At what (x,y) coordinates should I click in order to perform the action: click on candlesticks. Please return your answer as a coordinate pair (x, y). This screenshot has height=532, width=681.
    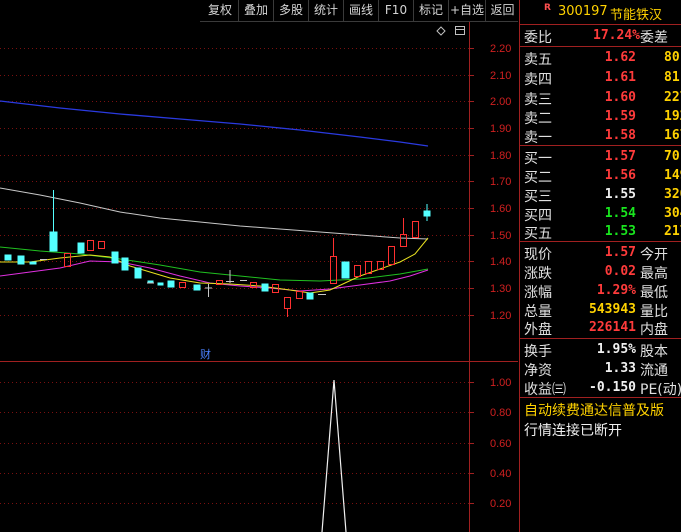
    Looking at the image, I should click on (217, 253).